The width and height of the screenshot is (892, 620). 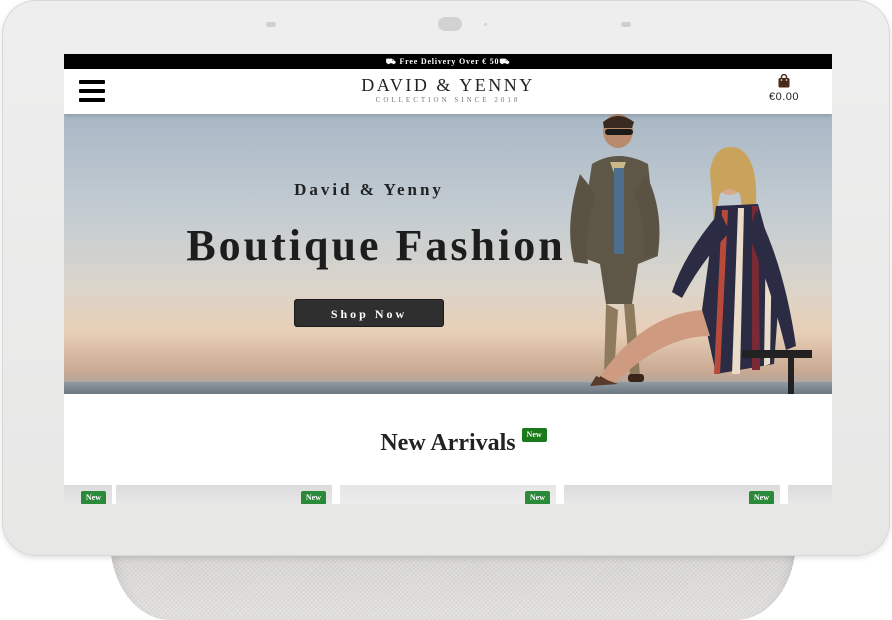 I want to click on cart-total: €0.00, so click(x=784, y=97).